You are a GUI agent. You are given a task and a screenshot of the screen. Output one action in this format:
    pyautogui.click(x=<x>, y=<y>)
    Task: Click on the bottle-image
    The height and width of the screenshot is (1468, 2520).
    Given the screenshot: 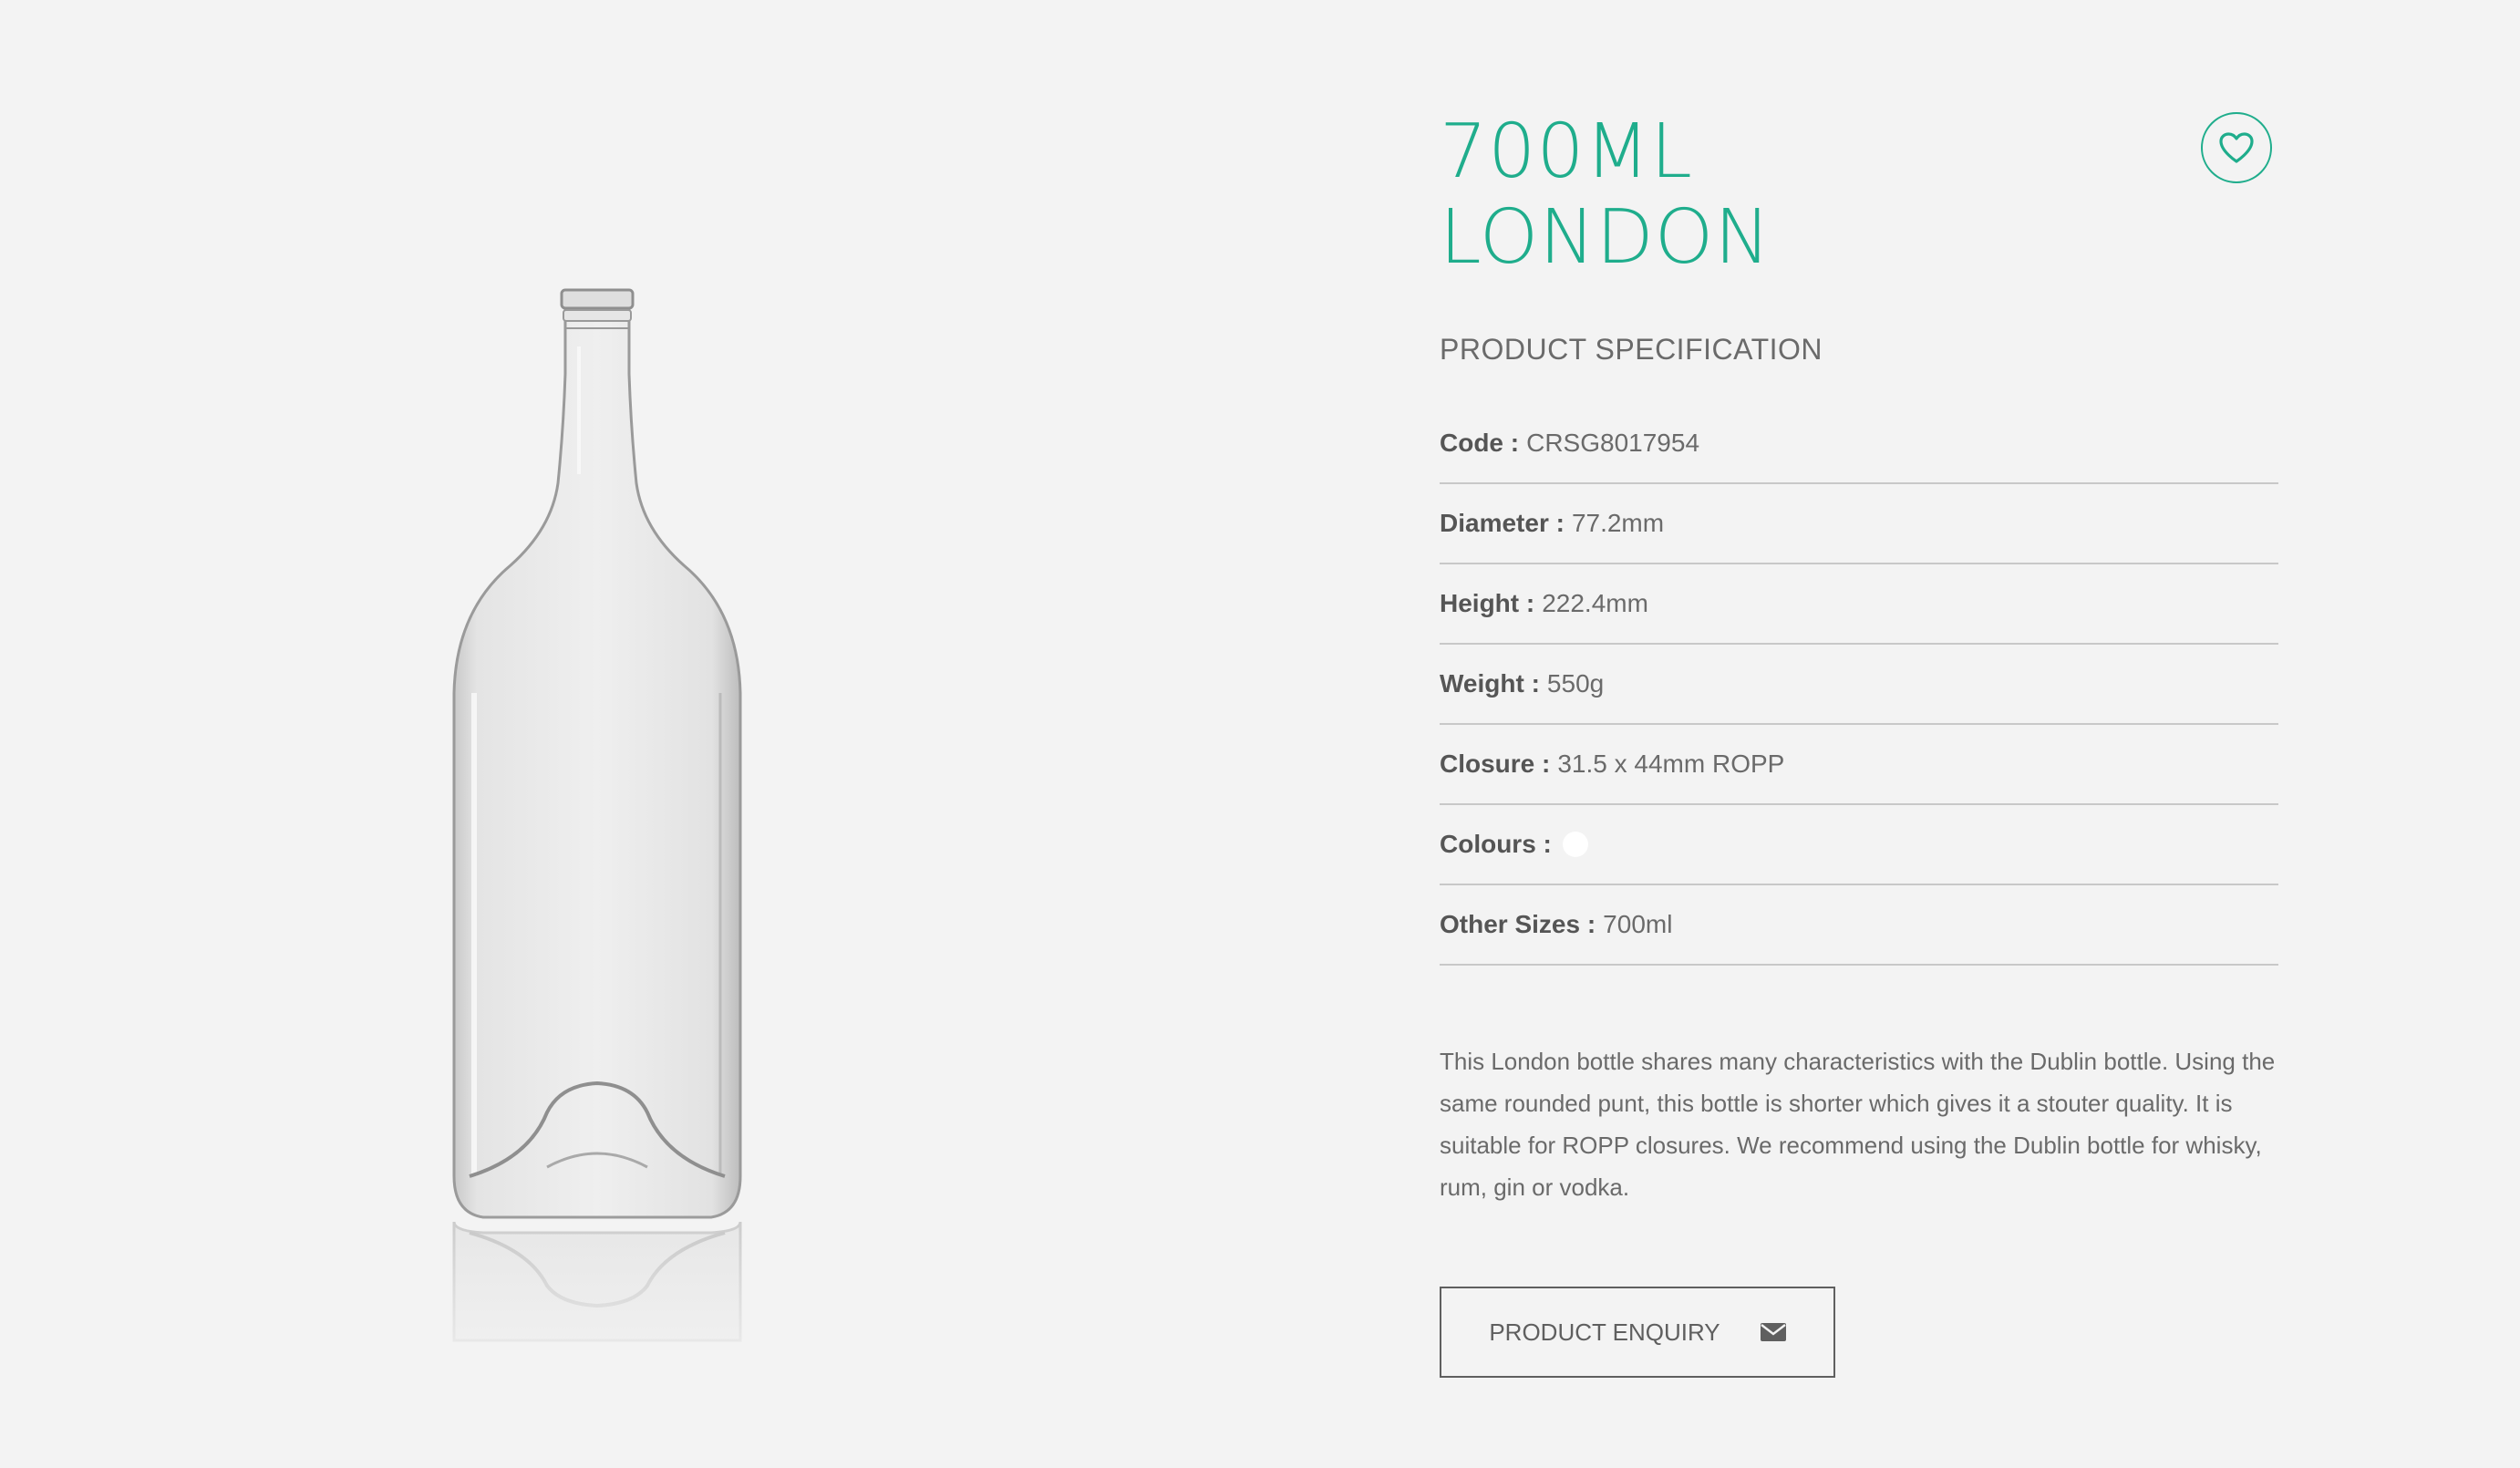 What is the action you would take?
    pyautogui.click(x=597, y=837)
    